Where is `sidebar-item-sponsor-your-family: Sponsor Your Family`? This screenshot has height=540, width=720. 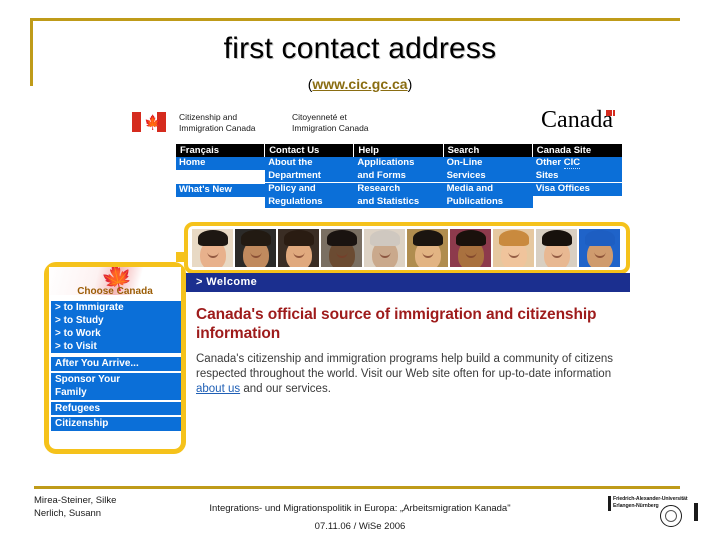 sidebar-item-sponsor-your-family: Sponsor Your Family is located at coordinates (116, 386).